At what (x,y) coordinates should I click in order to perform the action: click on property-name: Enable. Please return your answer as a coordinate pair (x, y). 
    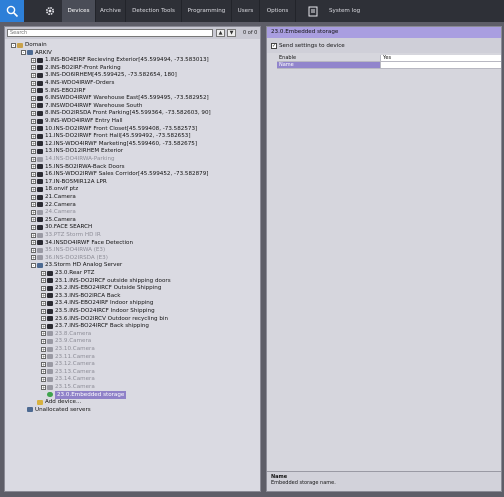
    Looking at the image, I should click on (329, 58).